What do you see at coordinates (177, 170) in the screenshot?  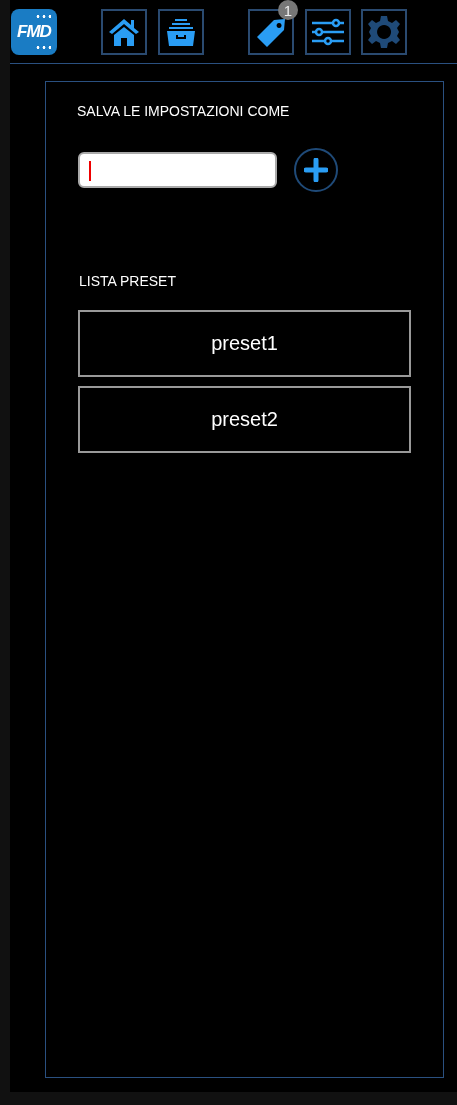 I see `name-input-field` at bounding box center [177, 170].